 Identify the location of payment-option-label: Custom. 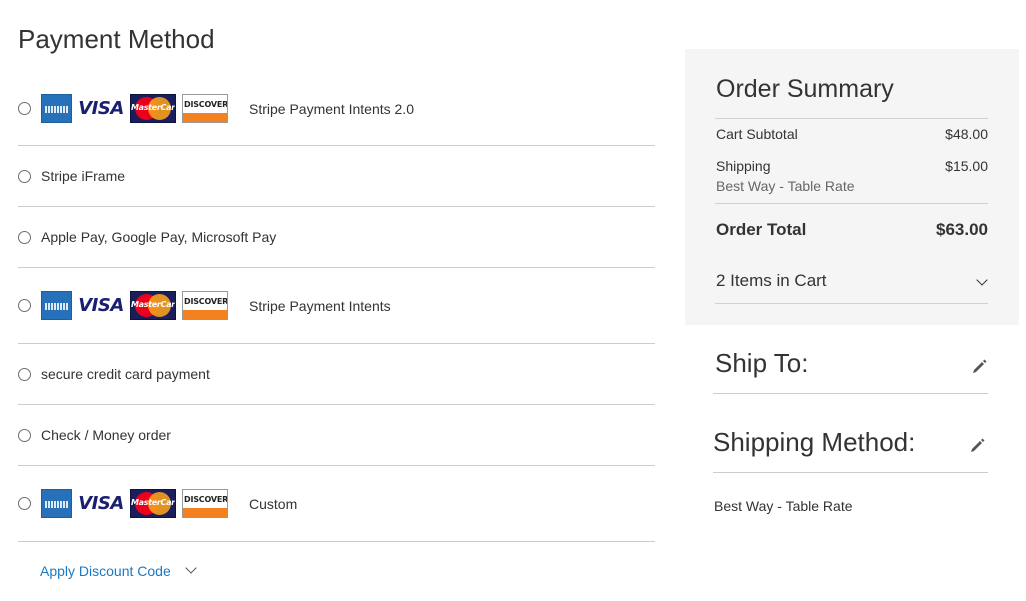
(273, 503).